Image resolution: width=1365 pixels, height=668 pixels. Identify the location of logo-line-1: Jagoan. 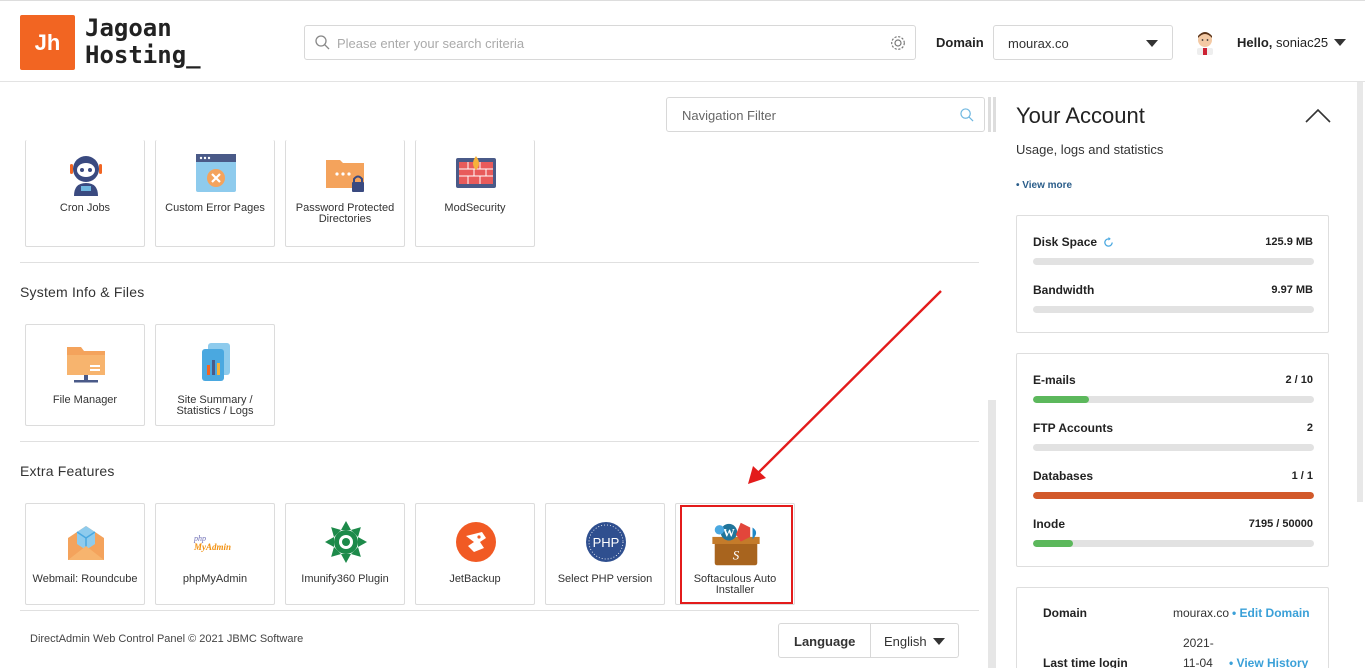
(128, 28).